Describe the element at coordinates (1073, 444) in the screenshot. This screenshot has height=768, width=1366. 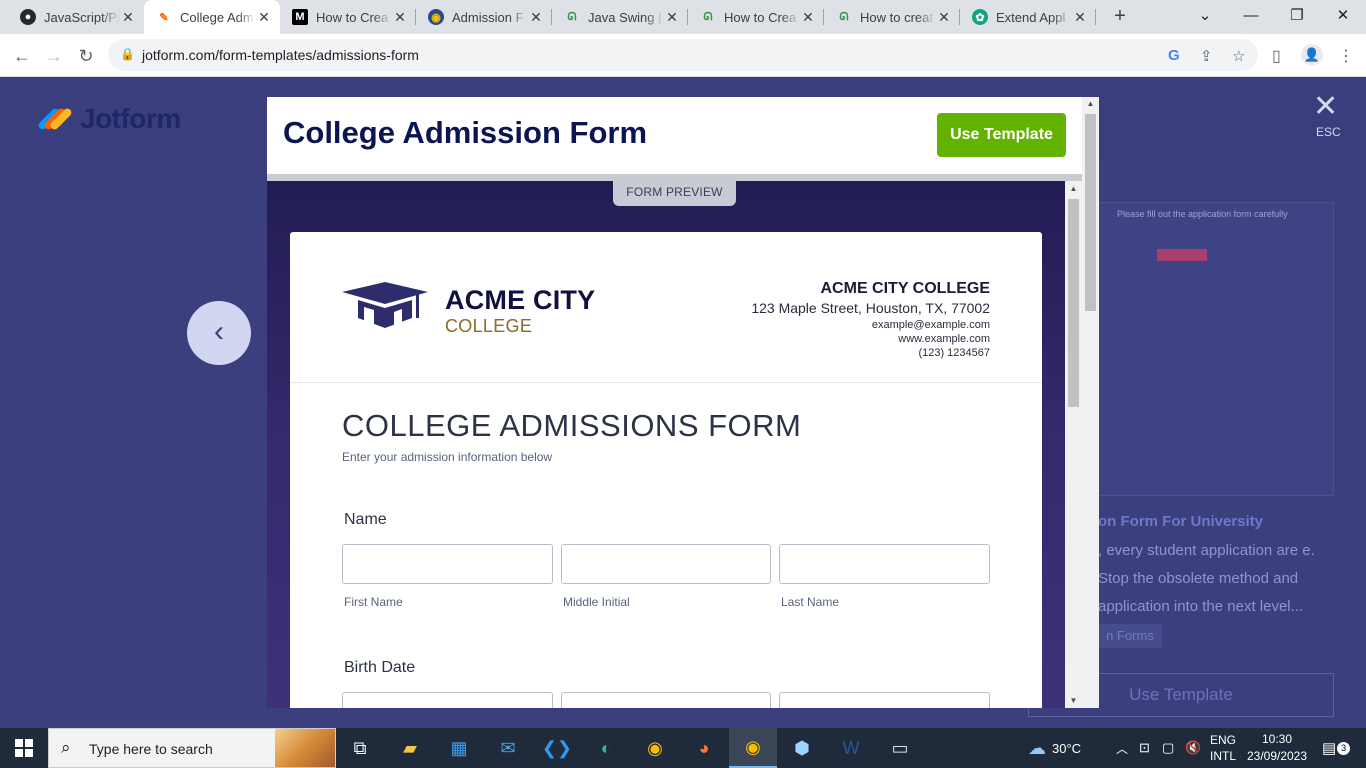
I see `preview-scrollbar: ▲ ▼` at that location.